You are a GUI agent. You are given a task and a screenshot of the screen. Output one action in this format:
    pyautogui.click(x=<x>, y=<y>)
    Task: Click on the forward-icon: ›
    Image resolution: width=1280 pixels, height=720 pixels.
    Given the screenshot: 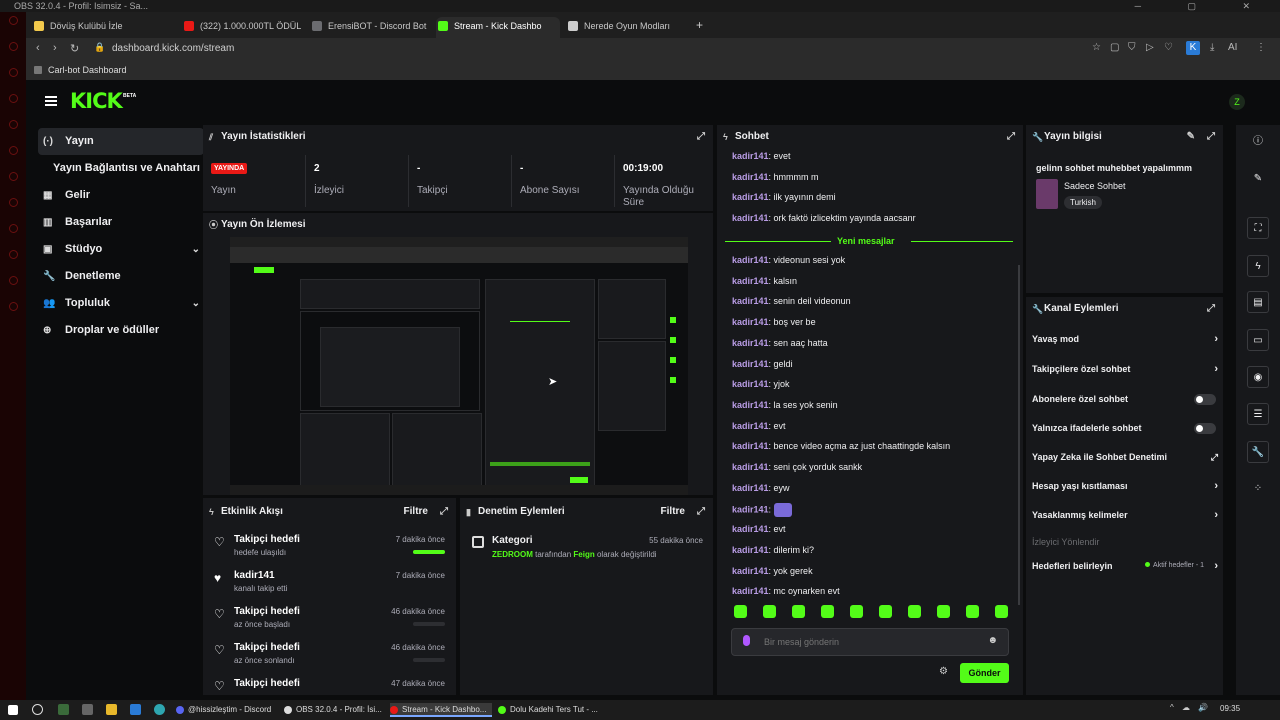 What is the action you would take?
    pyautogui.click(x=55, y=48)
    